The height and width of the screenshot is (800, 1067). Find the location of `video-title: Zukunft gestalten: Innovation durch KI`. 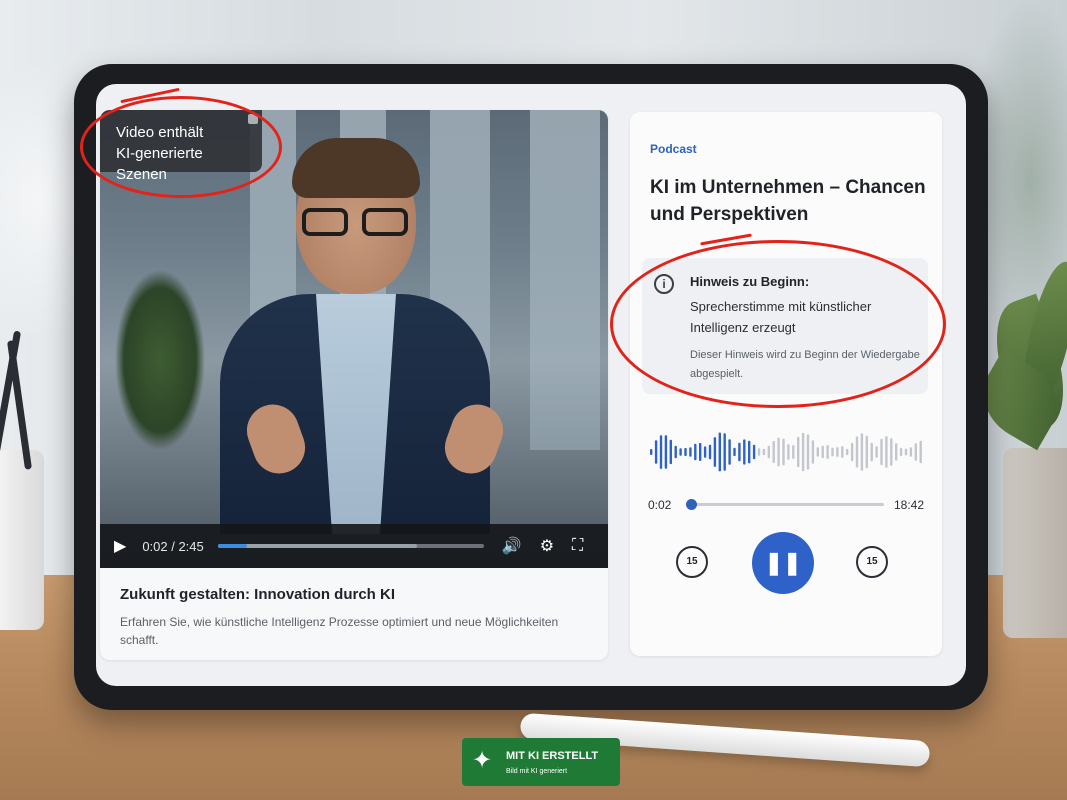

video-title: Zukunft gestalten: Innovation durch KI is located at coordinates (257, 594).